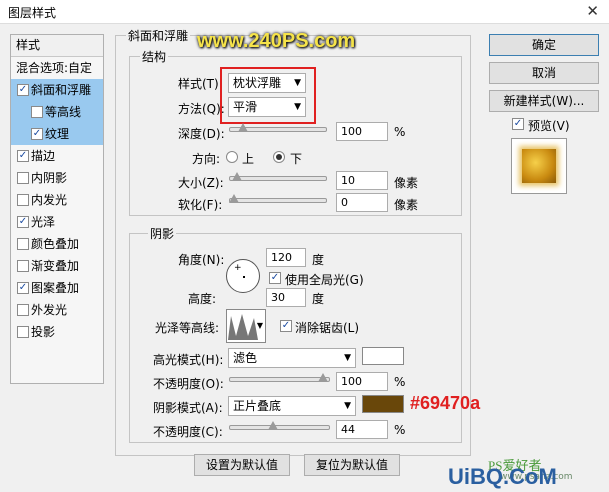  What do you see at coordinates (292, 358) in the screenshot?
I see `highlight-mode-select: 滤色 ▼` at bounding box center [292, 358].